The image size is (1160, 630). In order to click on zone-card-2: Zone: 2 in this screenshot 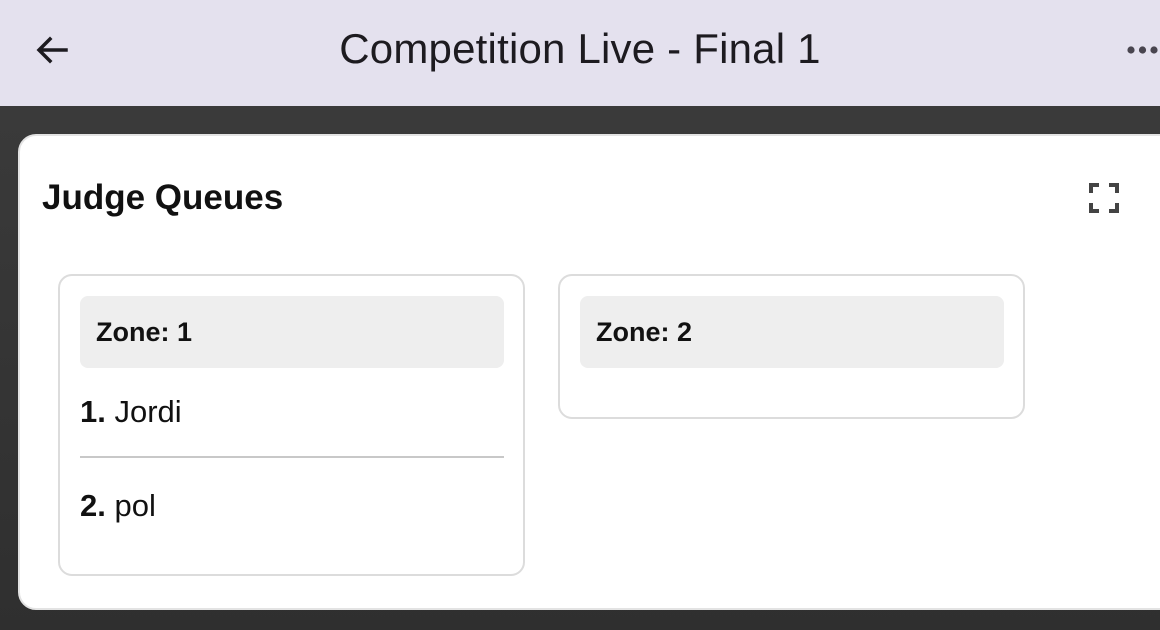, I will do `click(791, 346)`.